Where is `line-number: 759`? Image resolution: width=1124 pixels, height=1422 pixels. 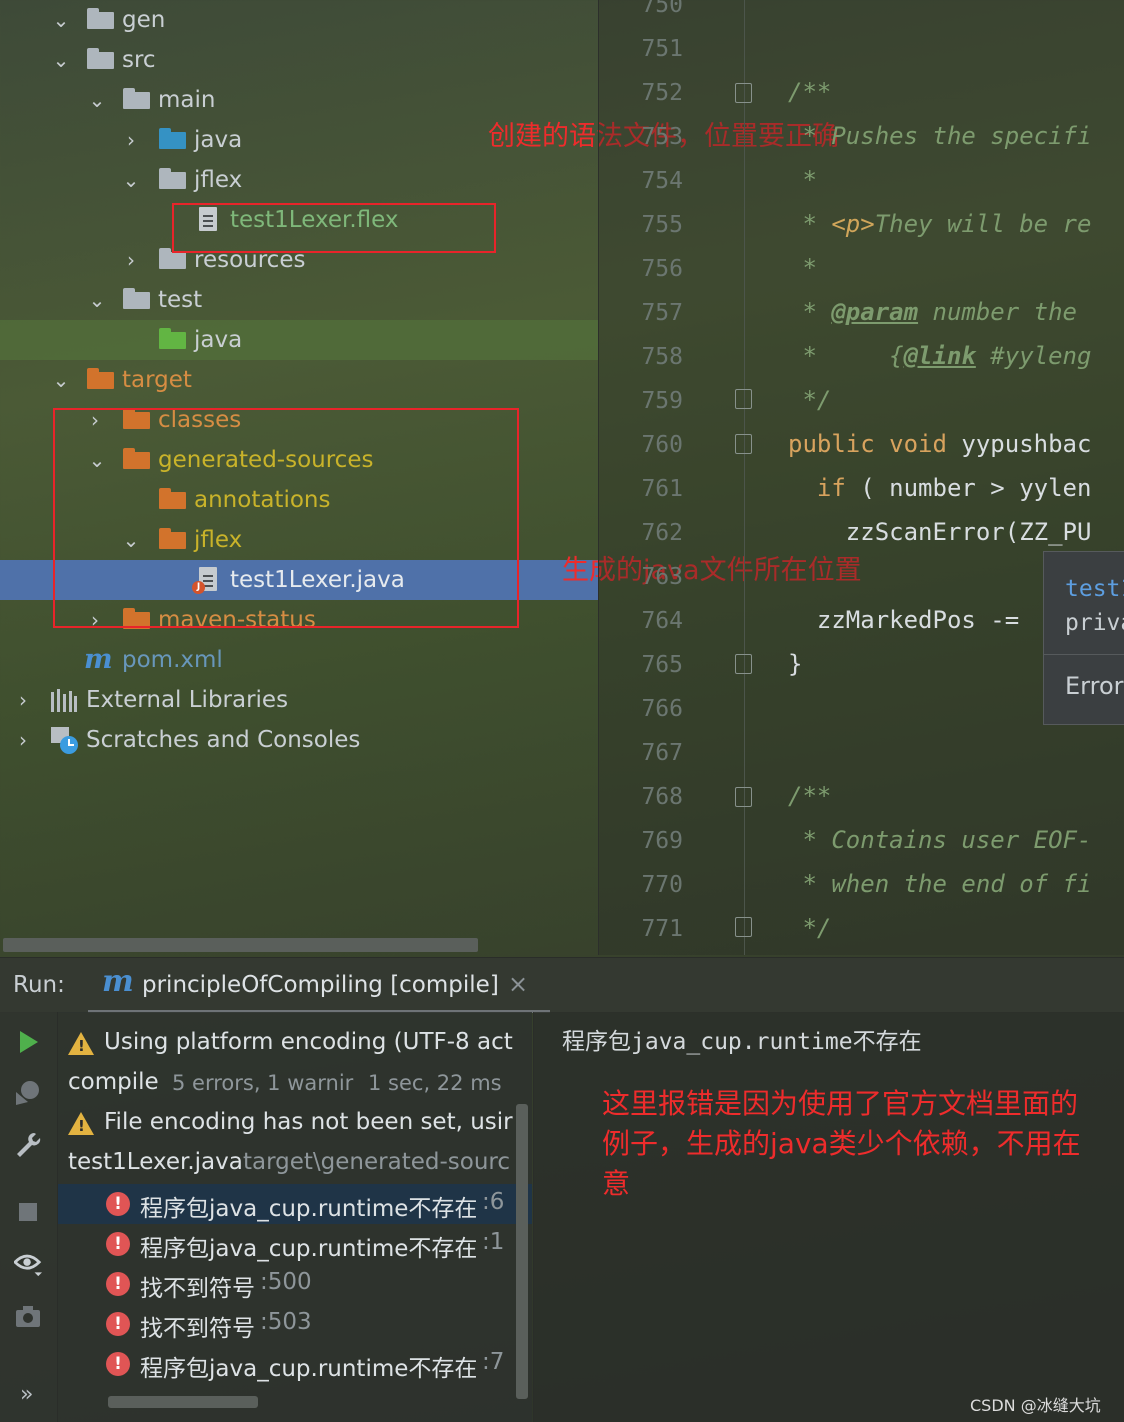 line-number: 759 is located at coordinates (662, 401).